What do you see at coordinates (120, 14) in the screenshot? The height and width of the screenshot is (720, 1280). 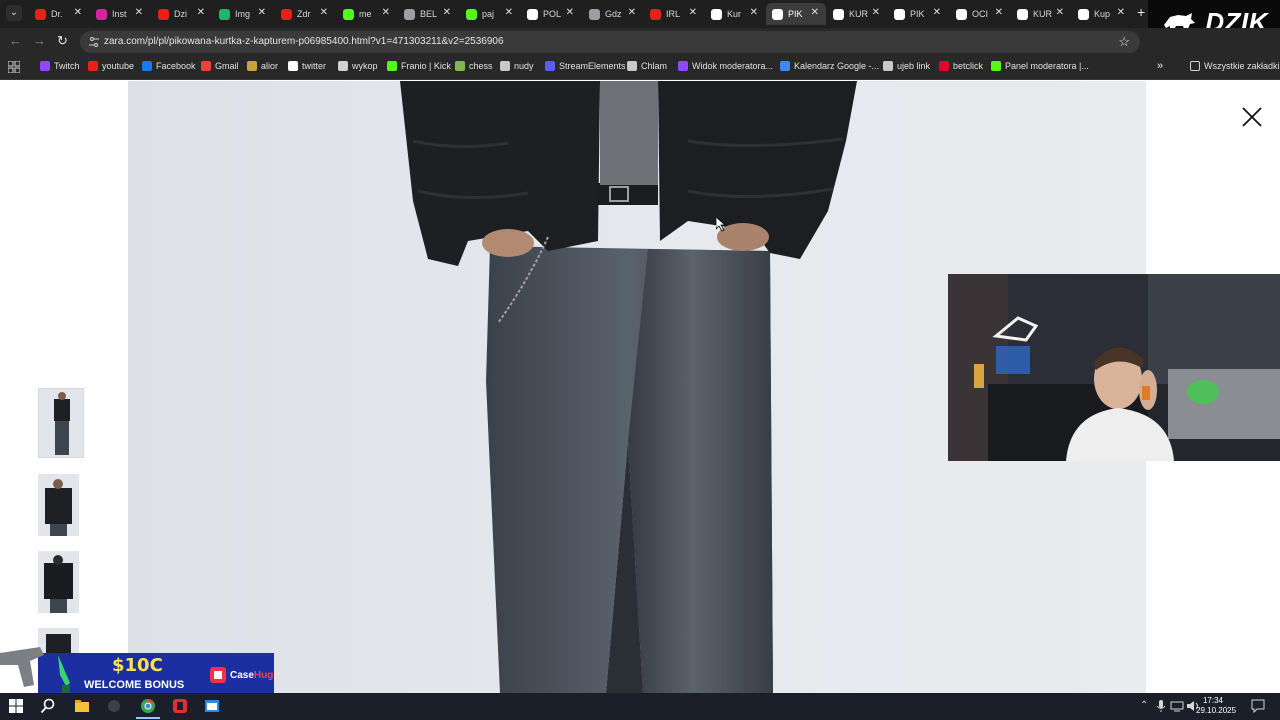 I see `browser-tab: Inst ✕` at bounding box center [120, 14].